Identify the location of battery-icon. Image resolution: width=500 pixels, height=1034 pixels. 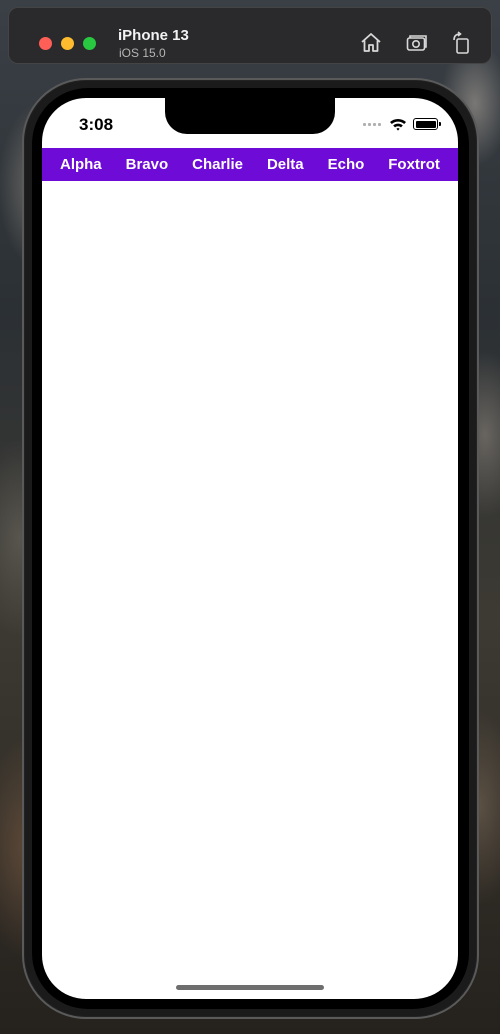
(427, 124).